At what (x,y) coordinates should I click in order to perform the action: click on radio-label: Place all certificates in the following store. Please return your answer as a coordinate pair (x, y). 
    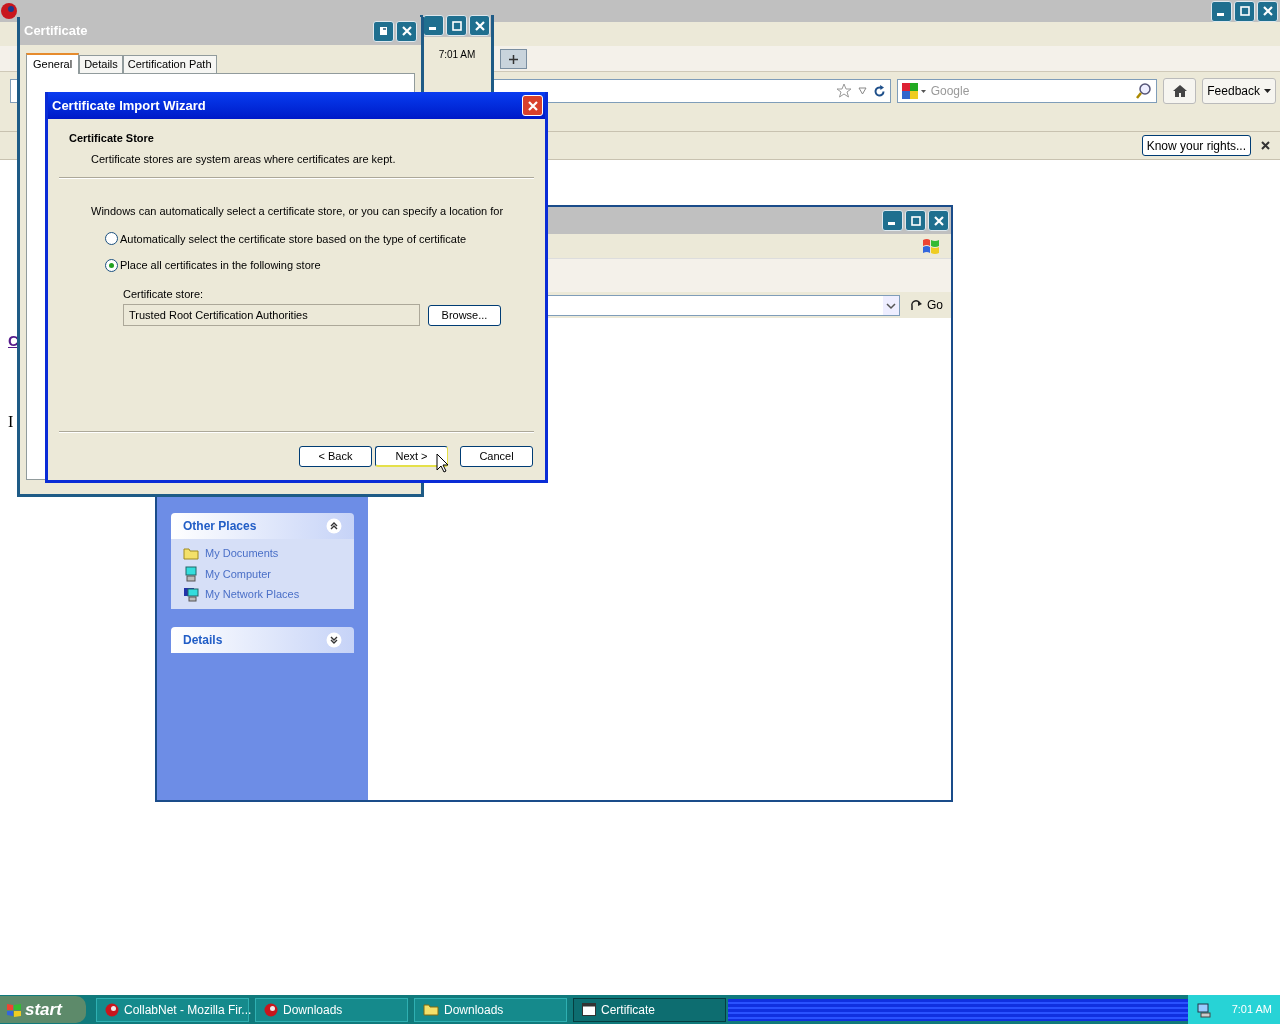
    Looking at the image, I should click on (220, 265).